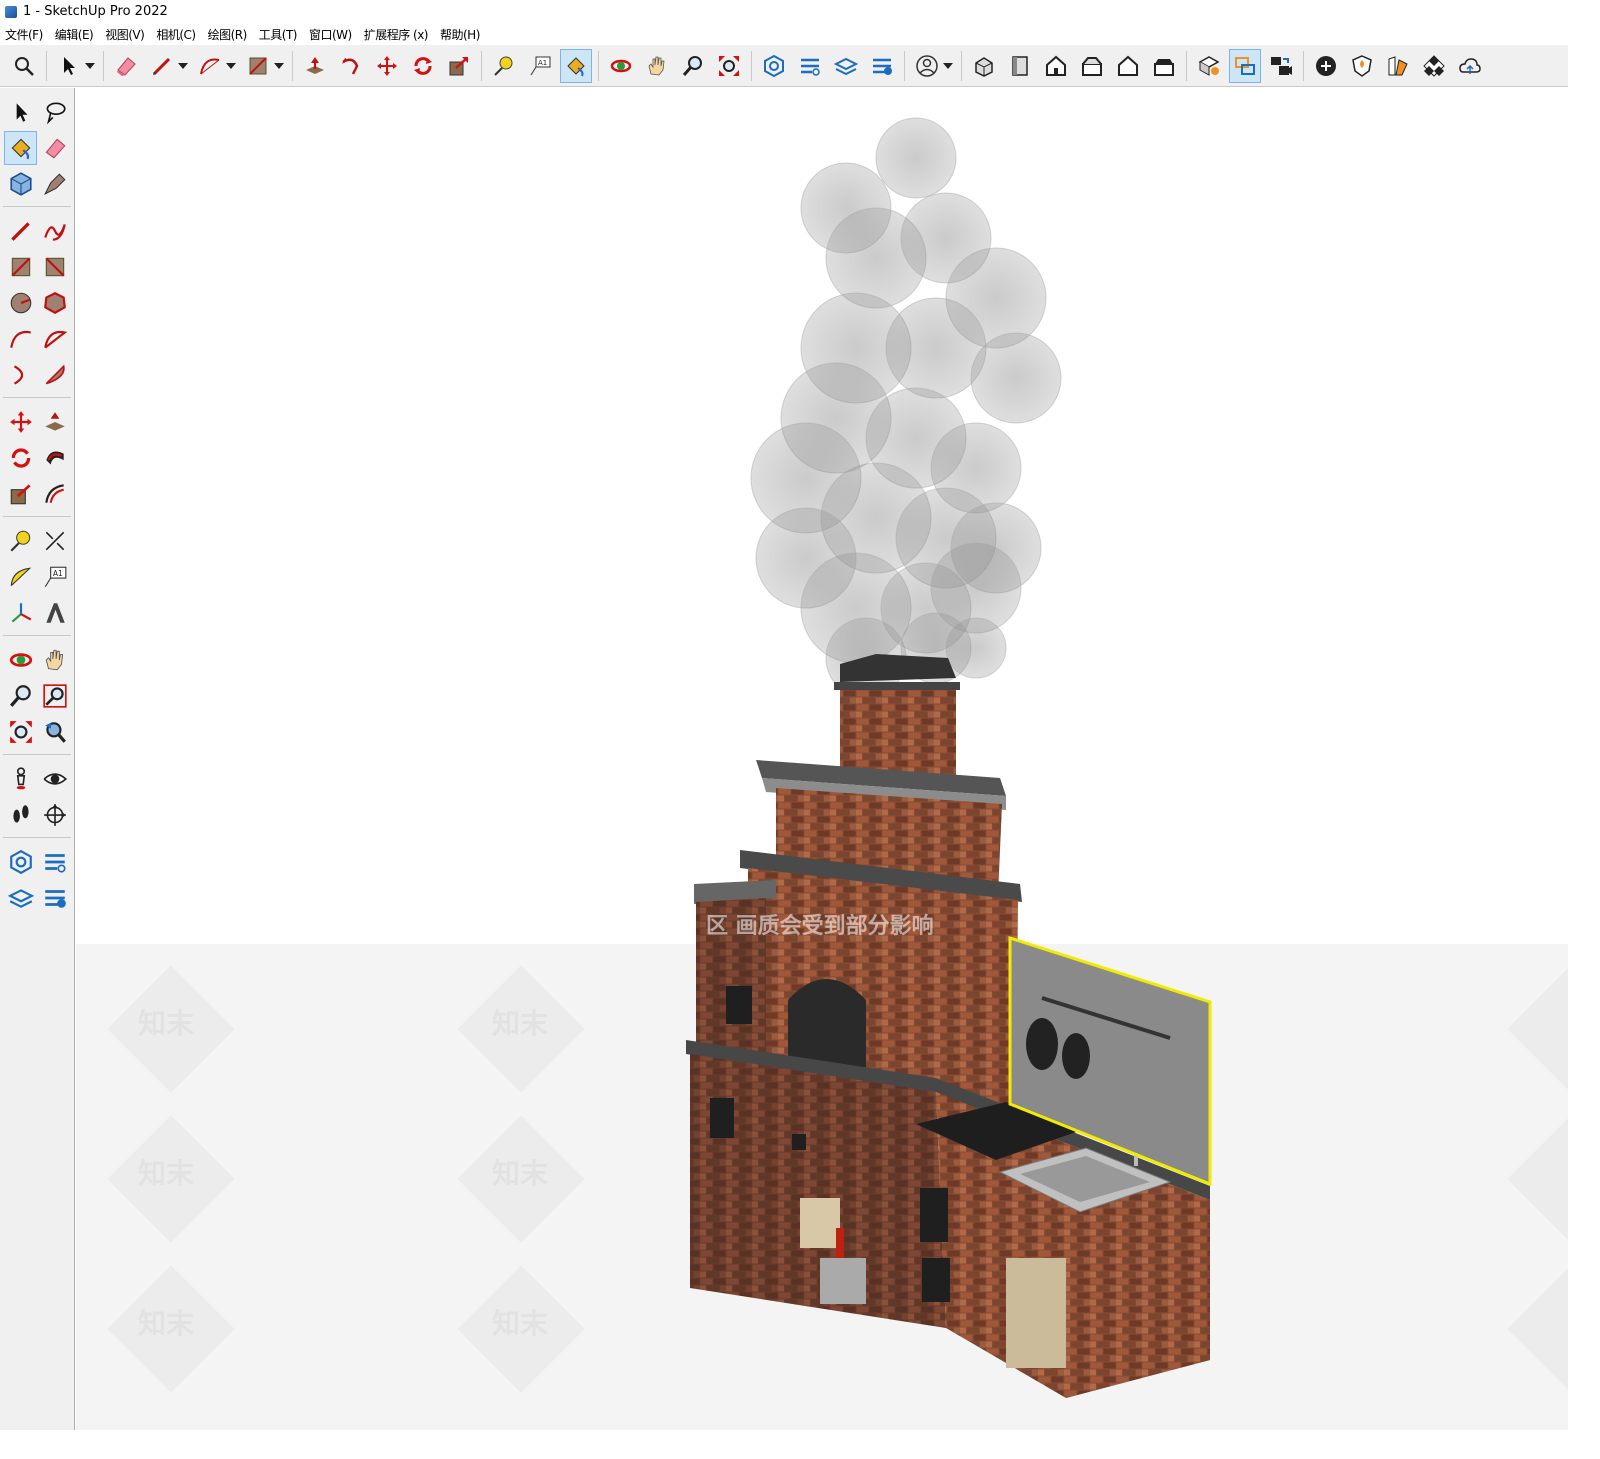 Image resolution: width=1600 pixels, height=1459 pixels. I want to click on scale-tool, so click(20, 494).